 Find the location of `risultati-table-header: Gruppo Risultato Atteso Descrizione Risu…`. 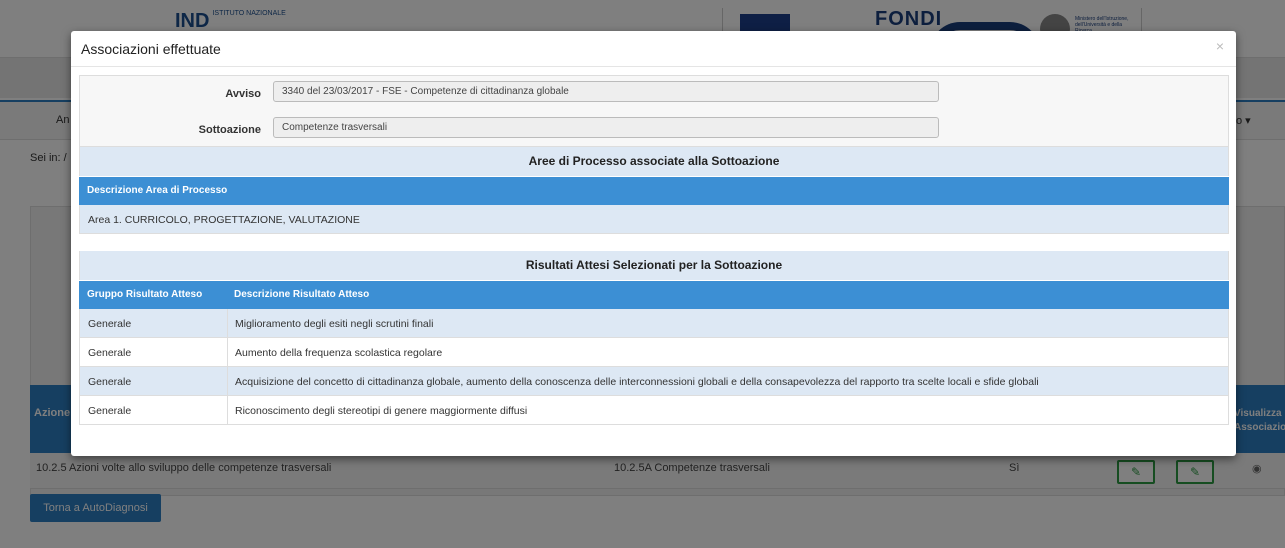

risultati-table-header: Gruppo Risultato Atteso Descrizione Risu… is located at coordinates (654, 295).